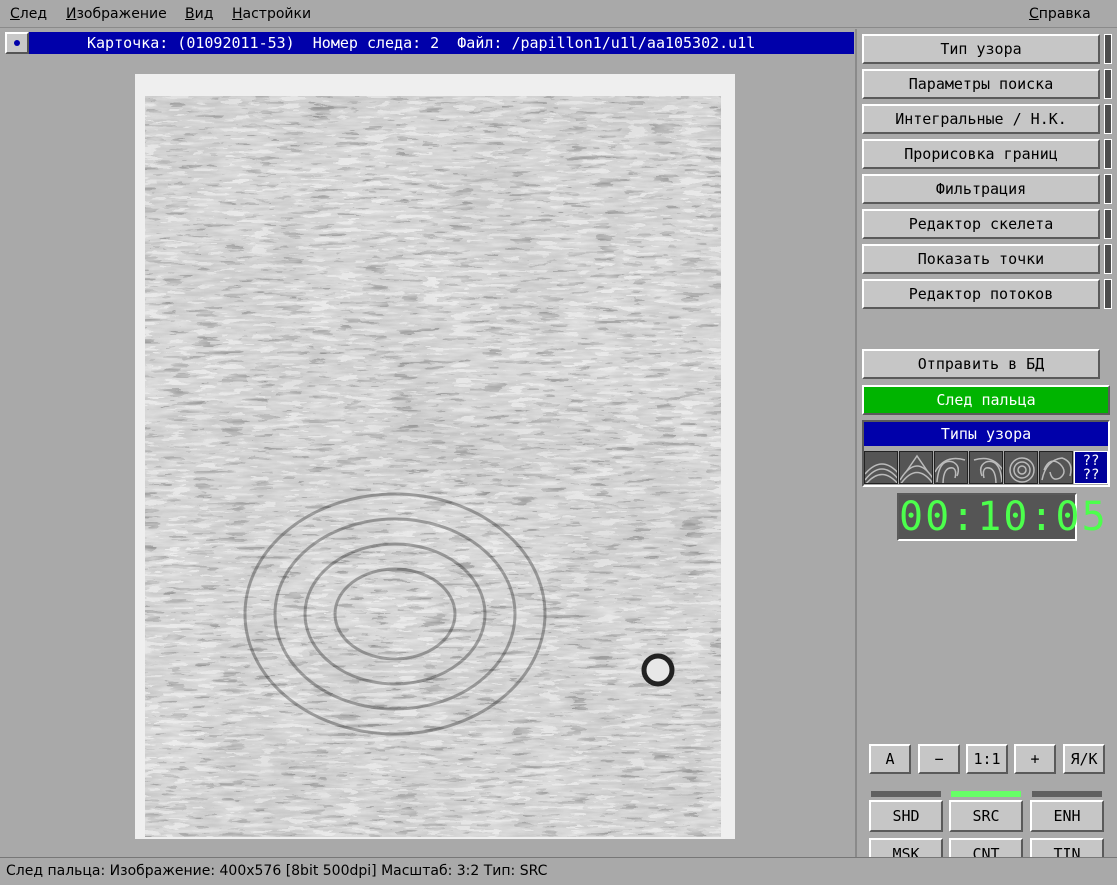 The width and height of the screenshot is (1117, 885). Describe the element at coordinates (116, 14) in the screenshot. I see `menu-image: Изображение` at that location.